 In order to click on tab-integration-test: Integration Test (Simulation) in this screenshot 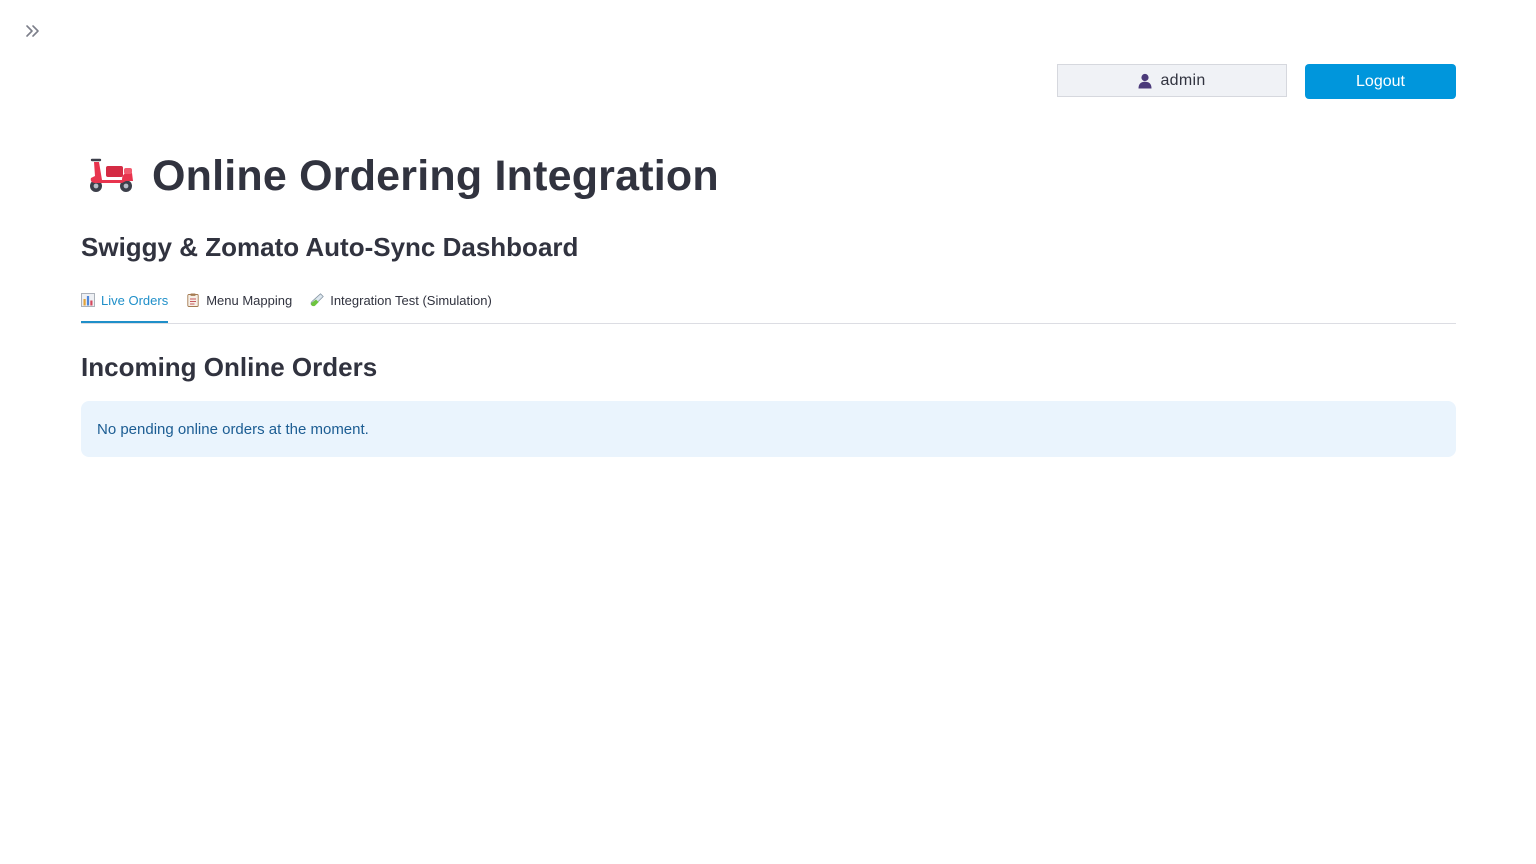, I will do `click(401, 304)`.